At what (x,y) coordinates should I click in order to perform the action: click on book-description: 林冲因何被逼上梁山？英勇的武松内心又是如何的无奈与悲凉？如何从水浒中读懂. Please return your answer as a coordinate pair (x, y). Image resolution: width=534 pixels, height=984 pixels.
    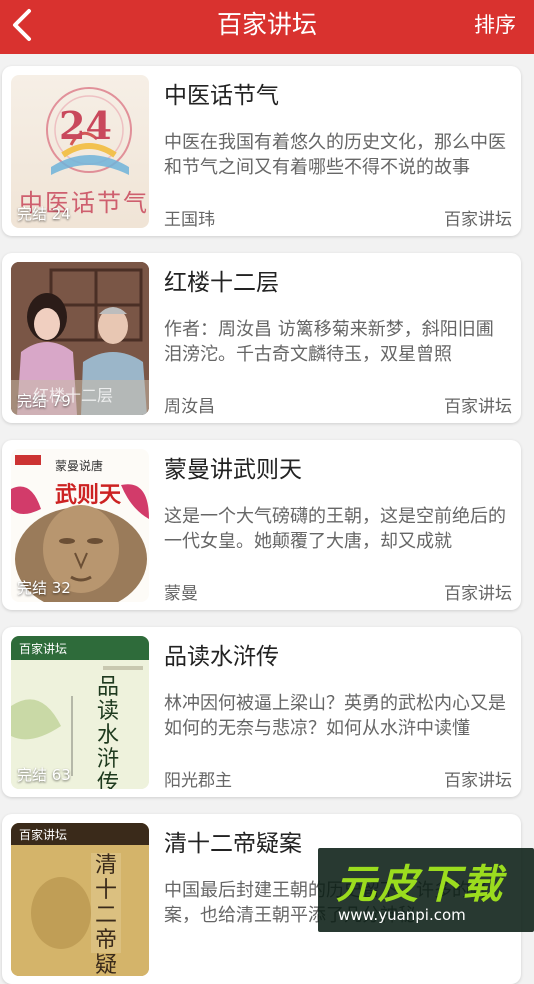
    Looking at the image, I should click on (335, 716).